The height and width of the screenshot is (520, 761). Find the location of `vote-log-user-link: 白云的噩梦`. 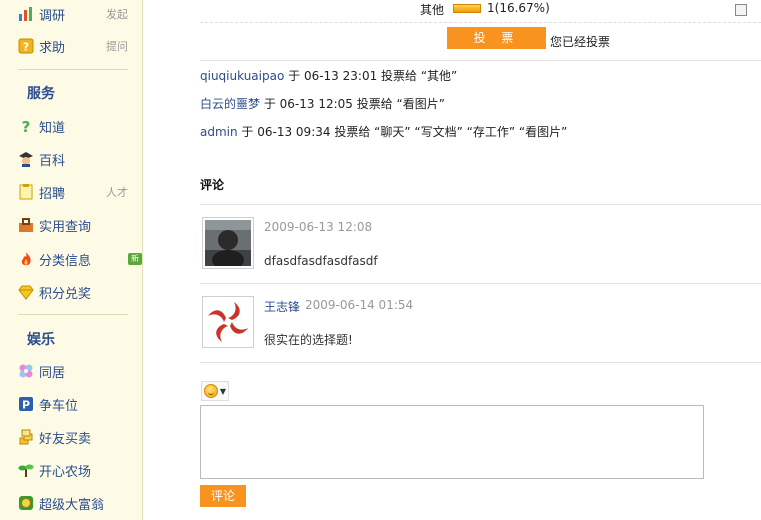

vote-log-user-link: 白云的噩梦 is located at coordinates (230, 104).